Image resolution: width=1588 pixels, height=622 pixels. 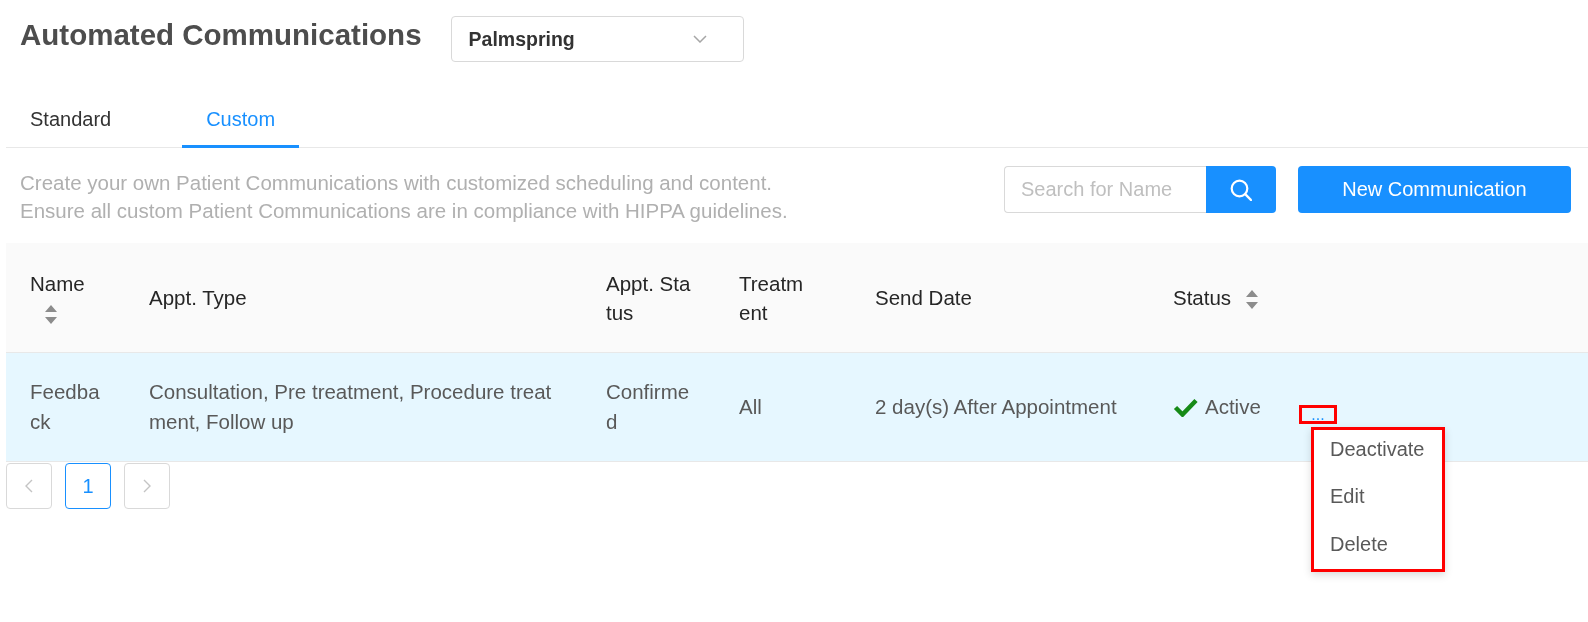 I want to click on search-field: Search for Name, so click(x=1105, y=189).